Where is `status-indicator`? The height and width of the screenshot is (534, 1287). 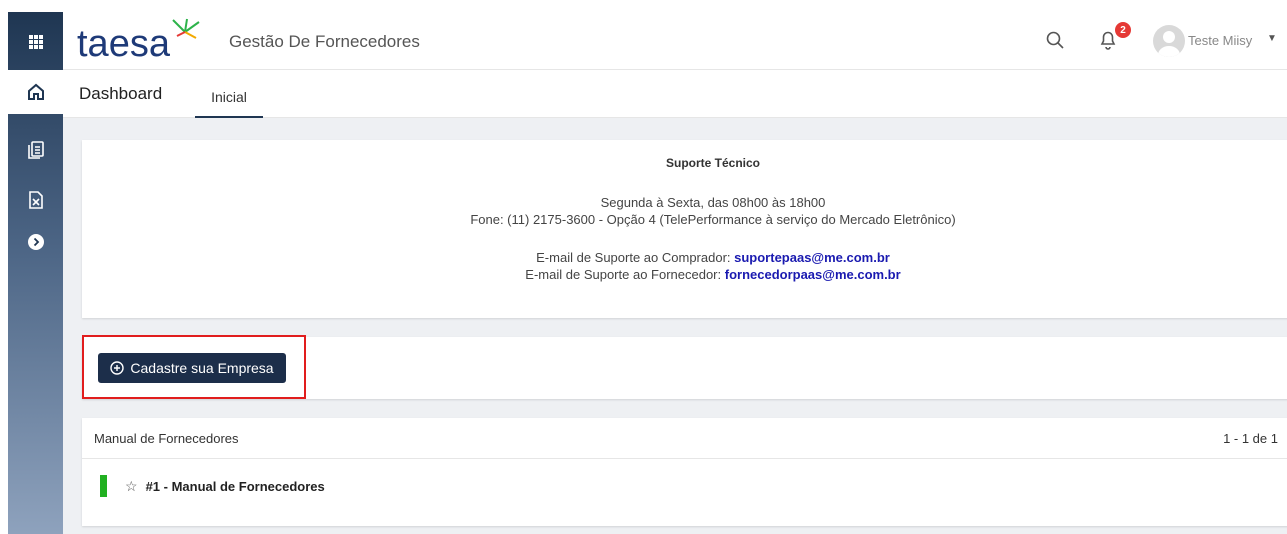 status-indicator is located at coordinates (103, 486).